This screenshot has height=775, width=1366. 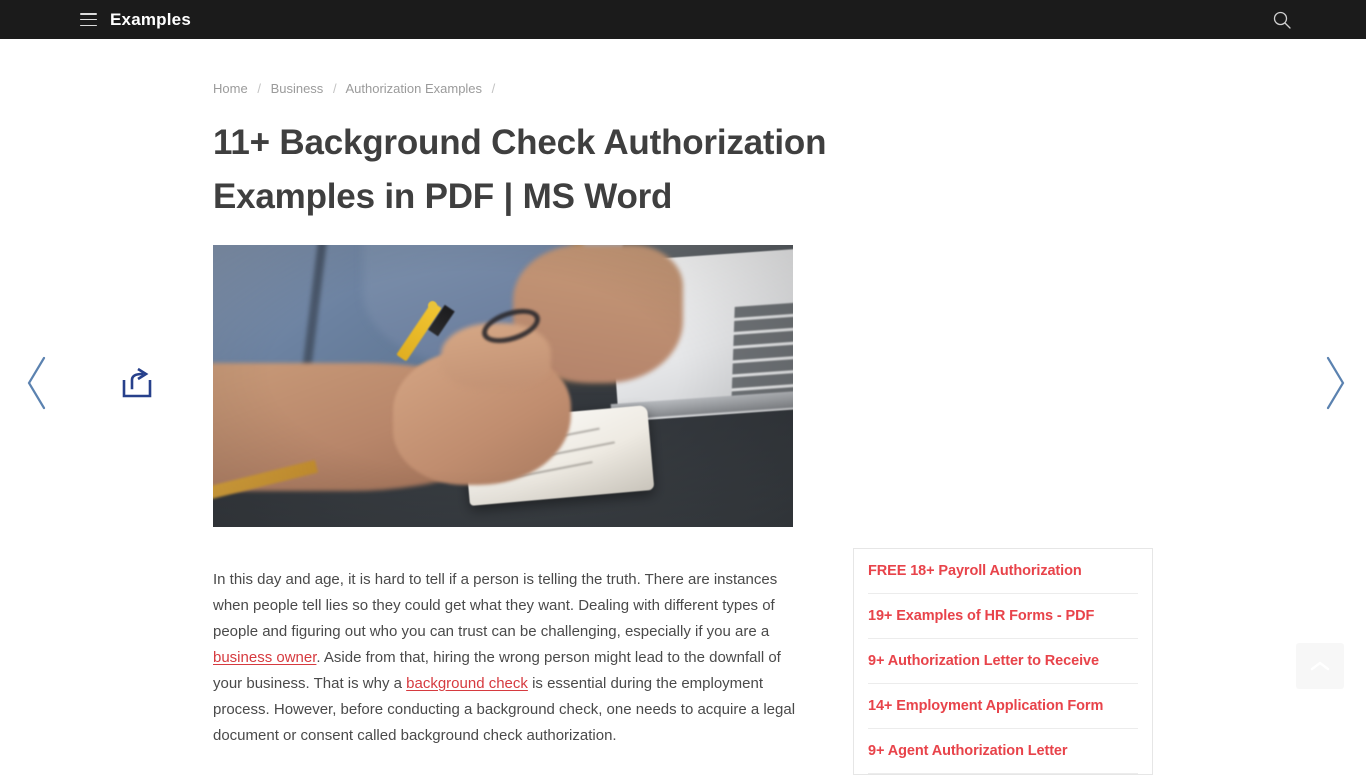 I want to click on breadcrumb-item-home: Home, so click(x=230, y=88).